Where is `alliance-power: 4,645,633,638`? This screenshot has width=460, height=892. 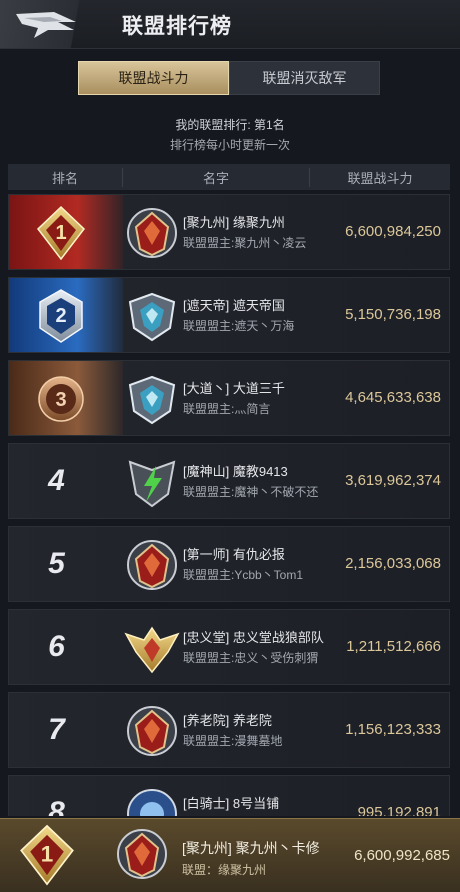 alliance-power: 4,645,633,638 is located at coordinates (393, 397).